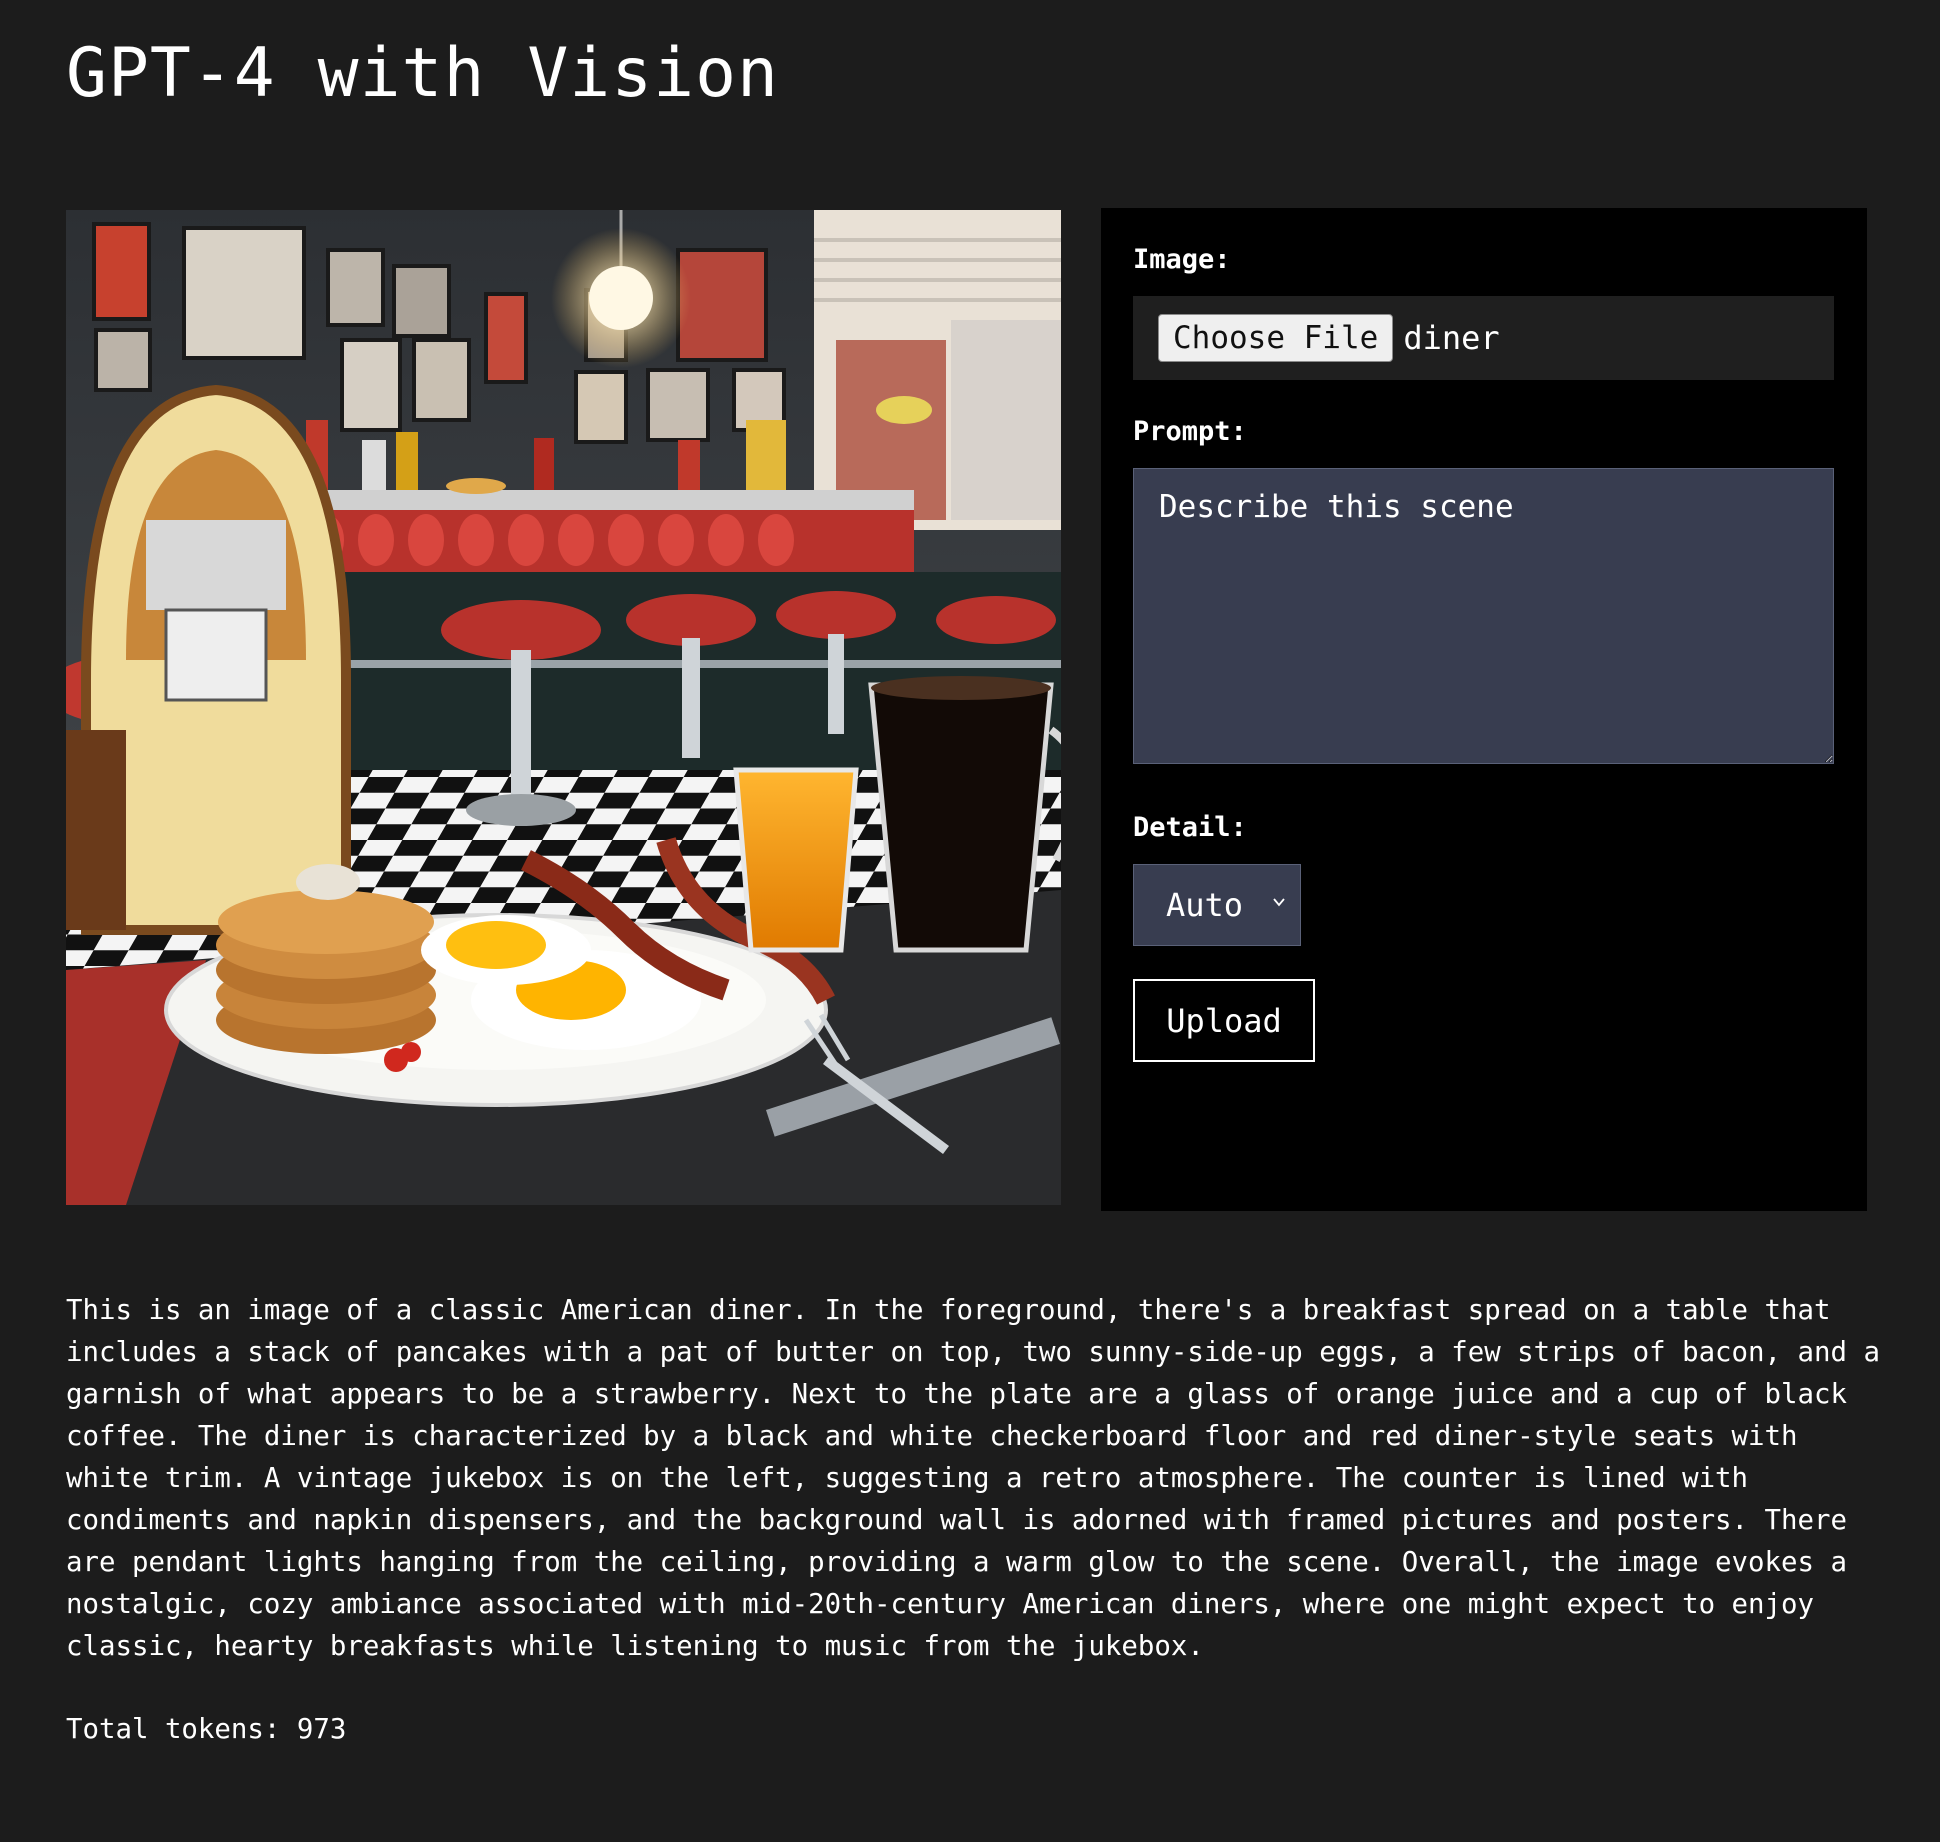 This screenshot has height=1842, width=1940. What do you see at coordinates (1276, 338) in the screenshot?
I see `choose-file-button: Choose File` at bounding box center [1276, 338].